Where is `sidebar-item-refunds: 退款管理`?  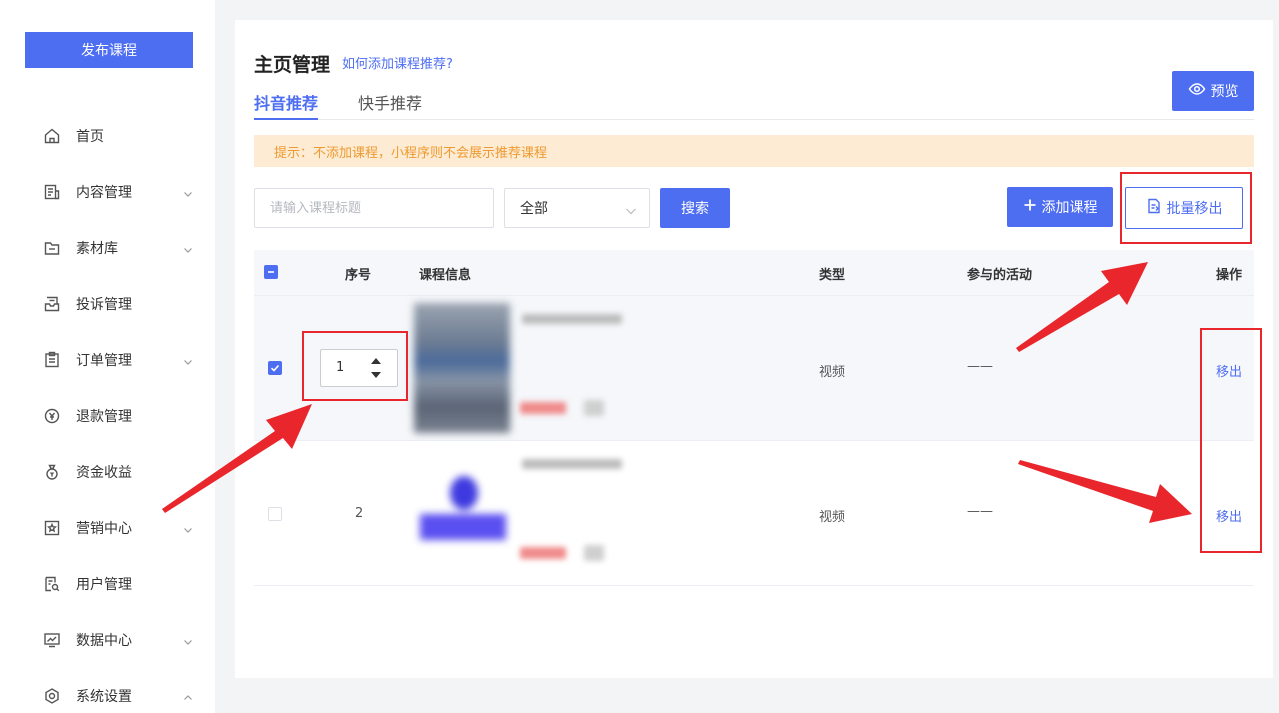 sidebar-item-refunds: 退款管理 is located at coordinates (107, 416).